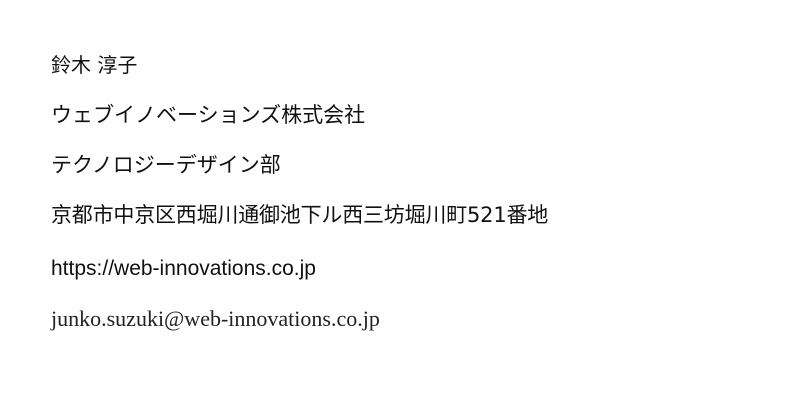  Describe the element at coordinates (166, 165) in the screenshot. I see `department-name: テクノロジーデザイン部` at that location.